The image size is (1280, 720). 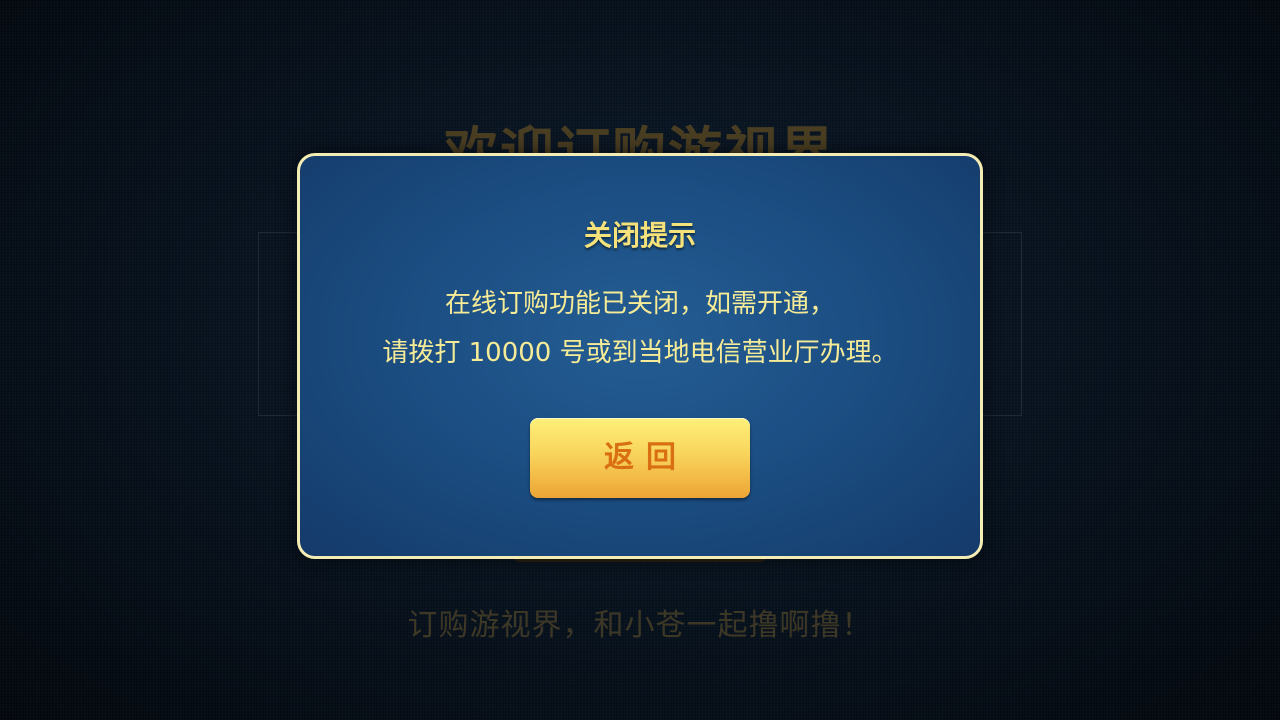 I want to click on dialog-message-line1: 在线订购功能已关闭，如需开通，, so click(x=639, y=304).